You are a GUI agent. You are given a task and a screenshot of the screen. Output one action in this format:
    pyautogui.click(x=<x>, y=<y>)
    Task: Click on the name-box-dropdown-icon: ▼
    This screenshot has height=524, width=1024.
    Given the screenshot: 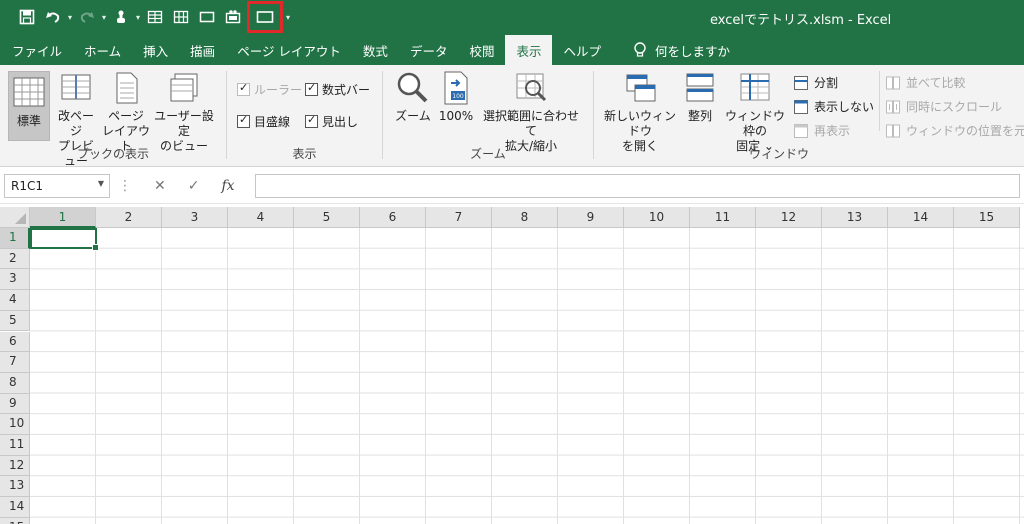 What is the action you would take?
    pyautogui.click(x=101, y=183)
    